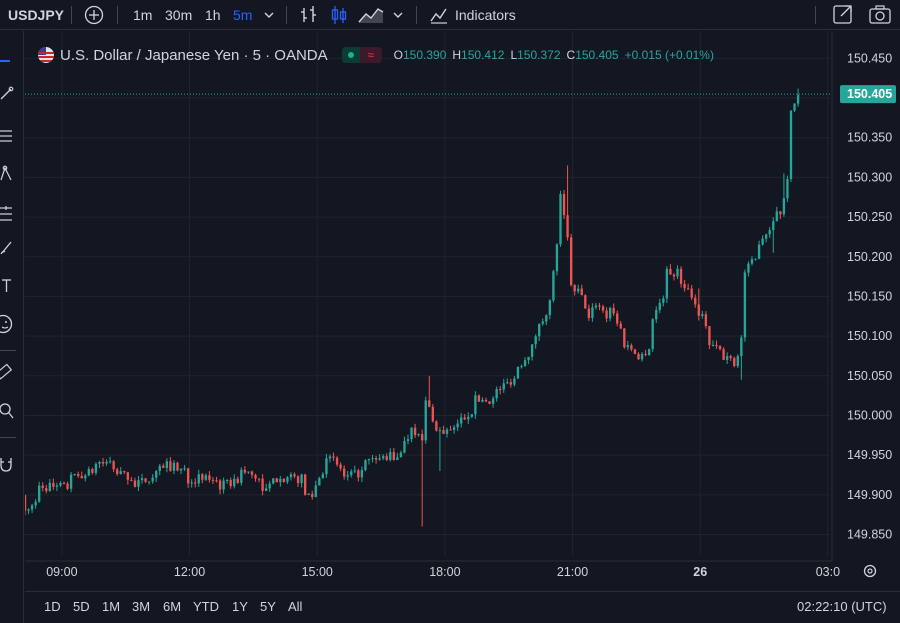  What do you see at coordinates (7, 94) in the screenshot?
I see `trend-line-icon` at bounding box center [7, 94].